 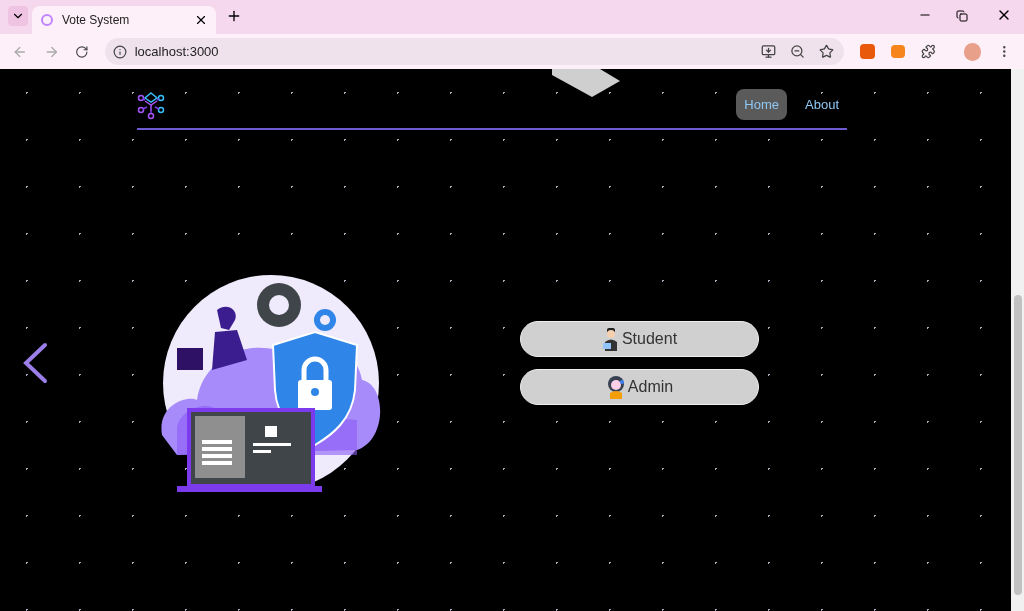 What do you see at coordinates (639, 387) in the screenshot?
I see `role-button: Admin` at bounding box center [639, 387].